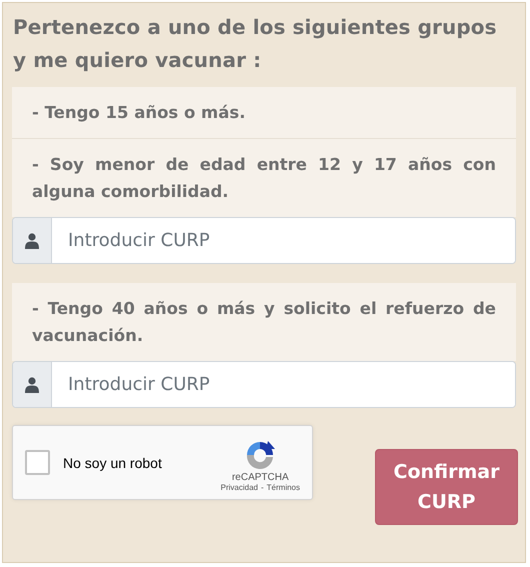 This screenshot has height=567, width=530. I want to click on group-description: - Tengo 15 años o más., so click(138, 113).